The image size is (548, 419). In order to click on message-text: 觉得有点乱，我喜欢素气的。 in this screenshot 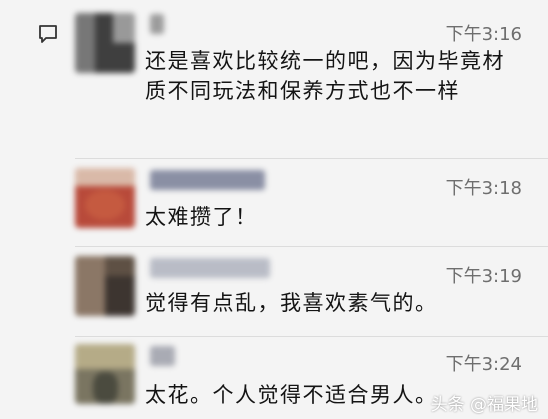, I will do `click(291, 303)`.